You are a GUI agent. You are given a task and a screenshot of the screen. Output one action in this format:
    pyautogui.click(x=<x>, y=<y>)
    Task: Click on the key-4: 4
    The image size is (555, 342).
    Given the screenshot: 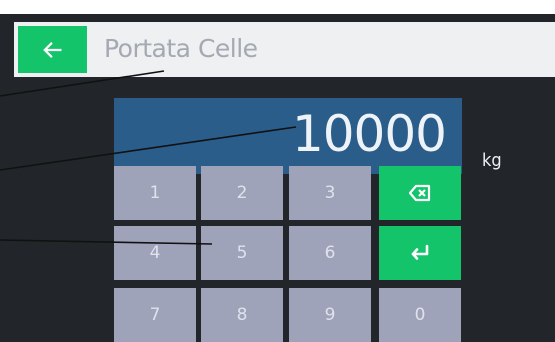 What is the action you would take?
    pyautogui.click(x=155, y=253)
    